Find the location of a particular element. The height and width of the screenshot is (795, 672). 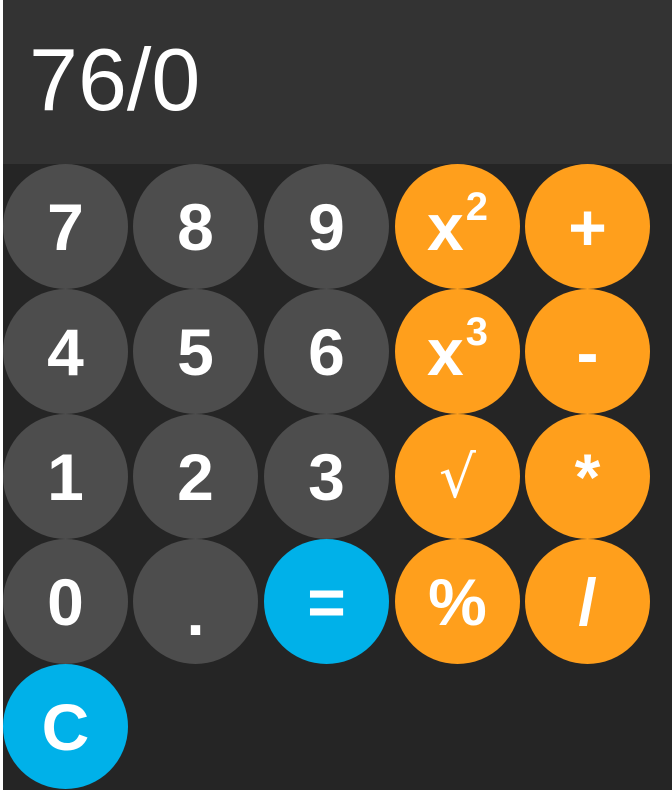

square-button: x2 is located at coordinates (457, 226).